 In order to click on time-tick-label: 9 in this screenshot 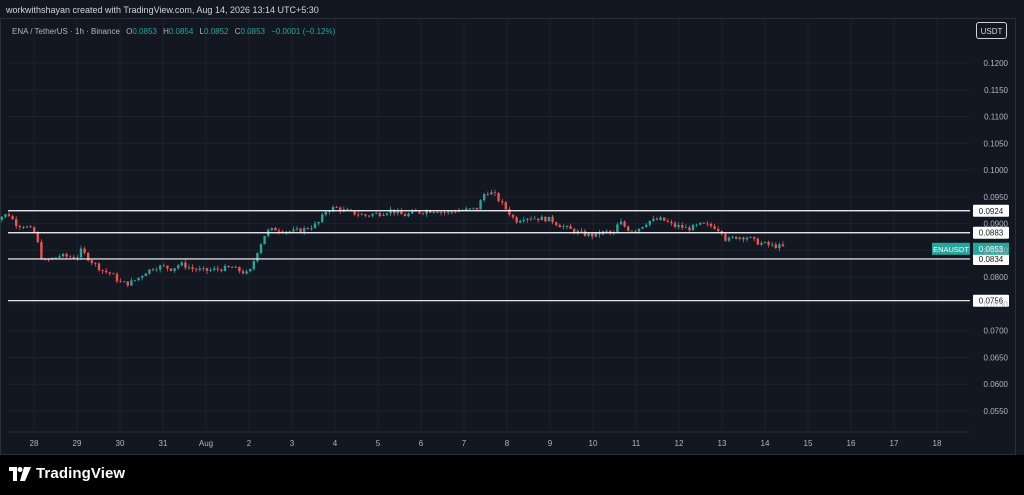, I will do `click(550, 443)`.